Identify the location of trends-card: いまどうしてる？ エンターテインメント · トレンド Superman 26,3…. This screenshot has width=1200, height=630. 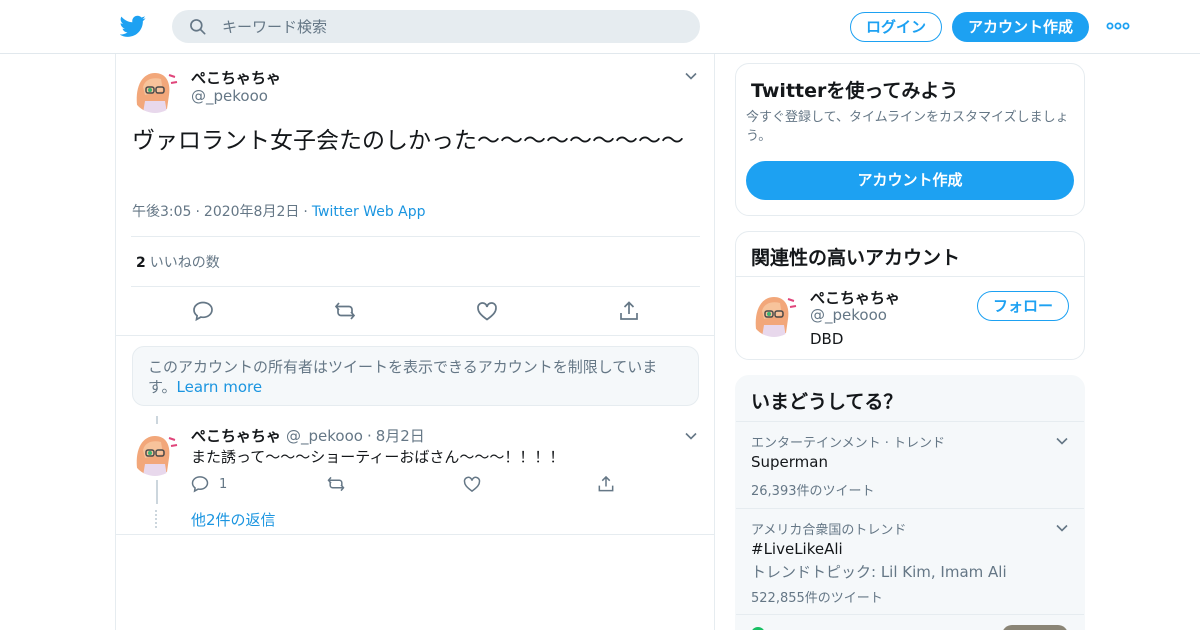
(910, 502).